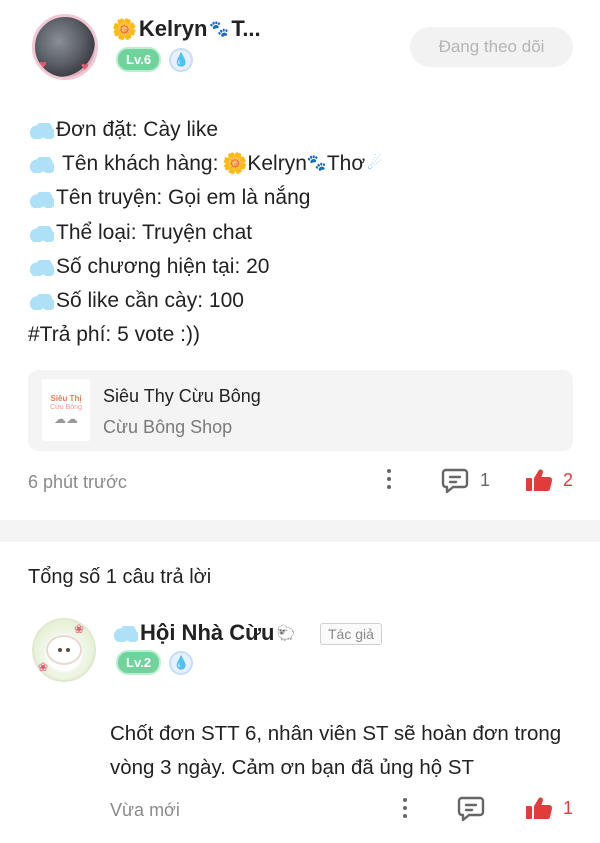 The image size is (600, 843). I want to click on reply-like-button: 1, so click(549, 808).